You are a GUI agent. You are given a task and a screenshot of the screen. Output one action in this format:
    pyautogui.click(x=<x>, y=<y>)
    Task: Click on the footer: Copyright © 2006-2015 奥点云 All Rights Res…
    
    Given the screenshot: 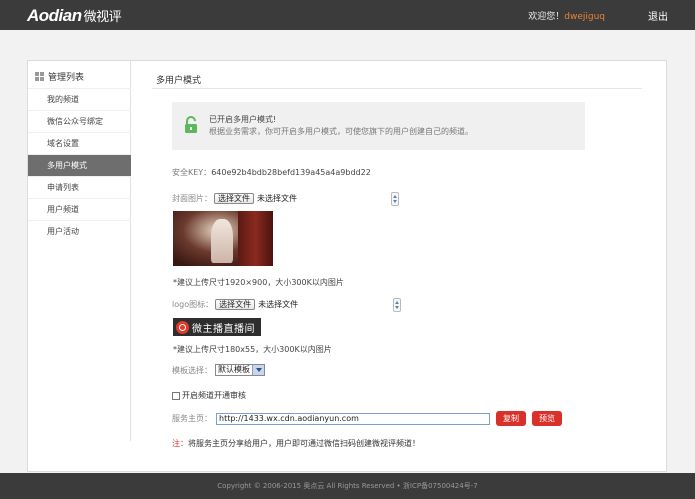 What is the action you would take?
    pyautogui.click(x=347, y=486)
    